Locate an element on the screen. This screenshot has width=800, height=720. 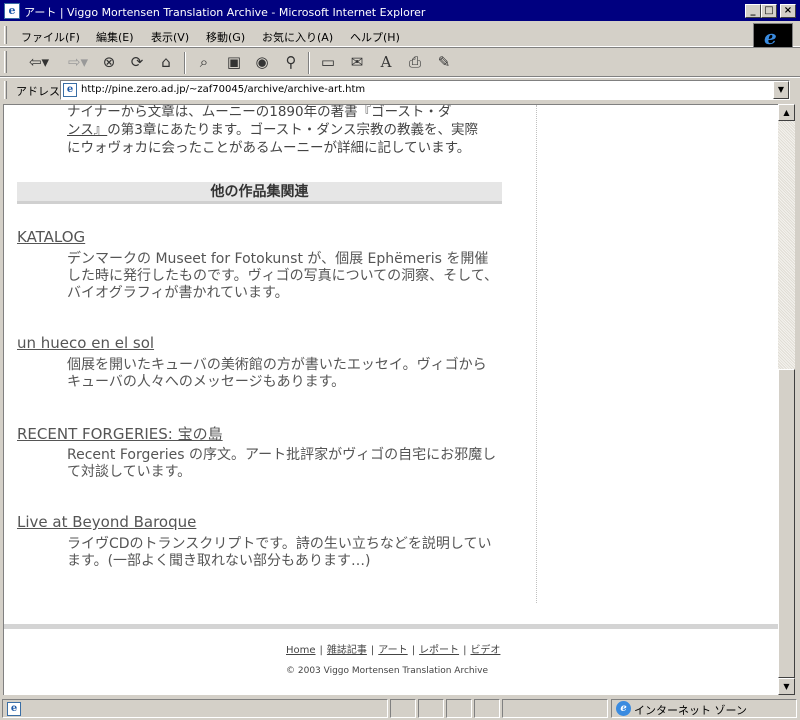
back-icon: ⇦▾ is located at coordinates (39, 63).